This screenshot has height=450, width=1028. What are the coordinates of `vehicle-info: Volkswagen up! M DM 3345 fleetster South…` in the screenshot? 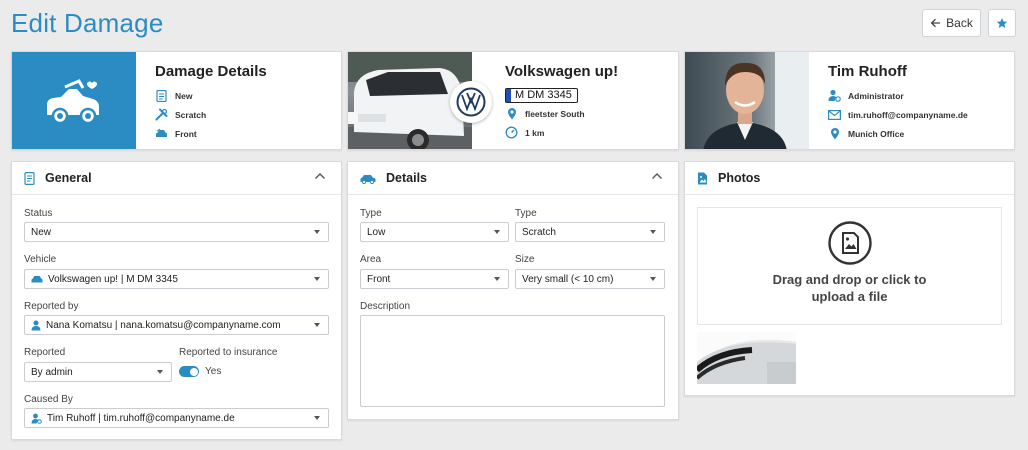 It's located at (561, 102).